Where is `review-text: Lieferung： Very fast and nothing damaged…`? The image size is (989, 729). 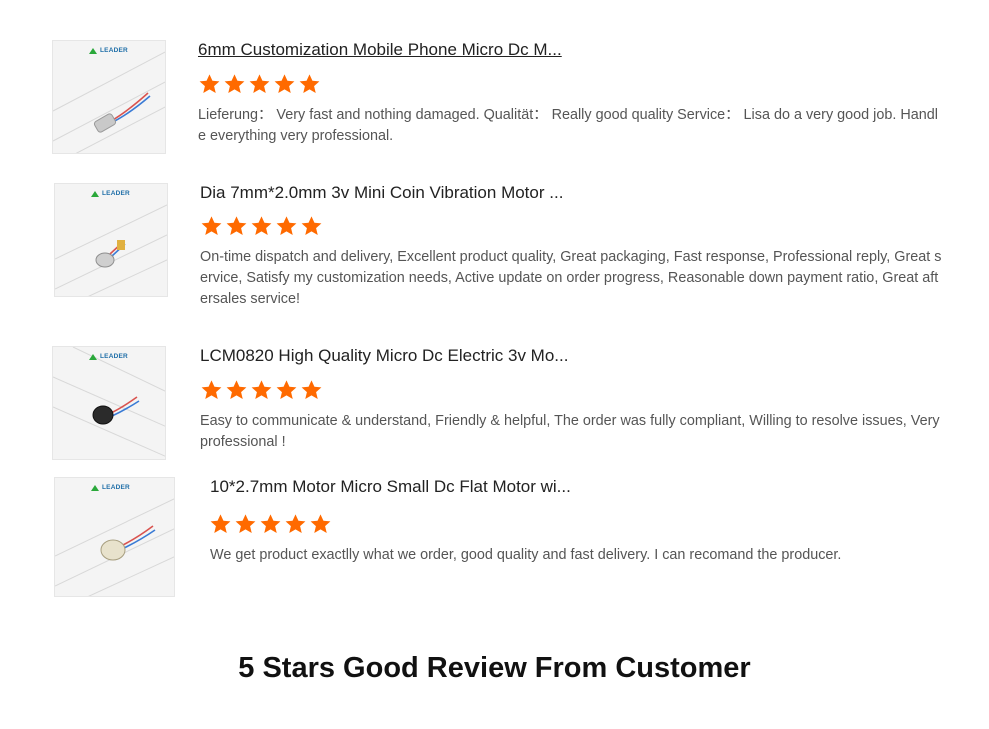
review-text: Lieferung： Very fast and nothing damaged… is located at coordinates (568, 125).